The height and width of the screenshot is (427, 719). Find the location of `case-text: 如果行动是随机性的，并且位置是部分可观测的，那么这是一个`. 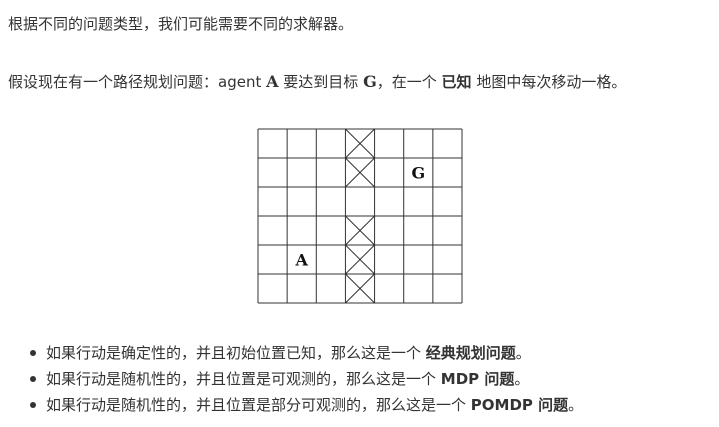

case-text: 如果行动是随机性的，并且位置是部分可观测的，那么这是一个 is located at coordinates (258, 405).